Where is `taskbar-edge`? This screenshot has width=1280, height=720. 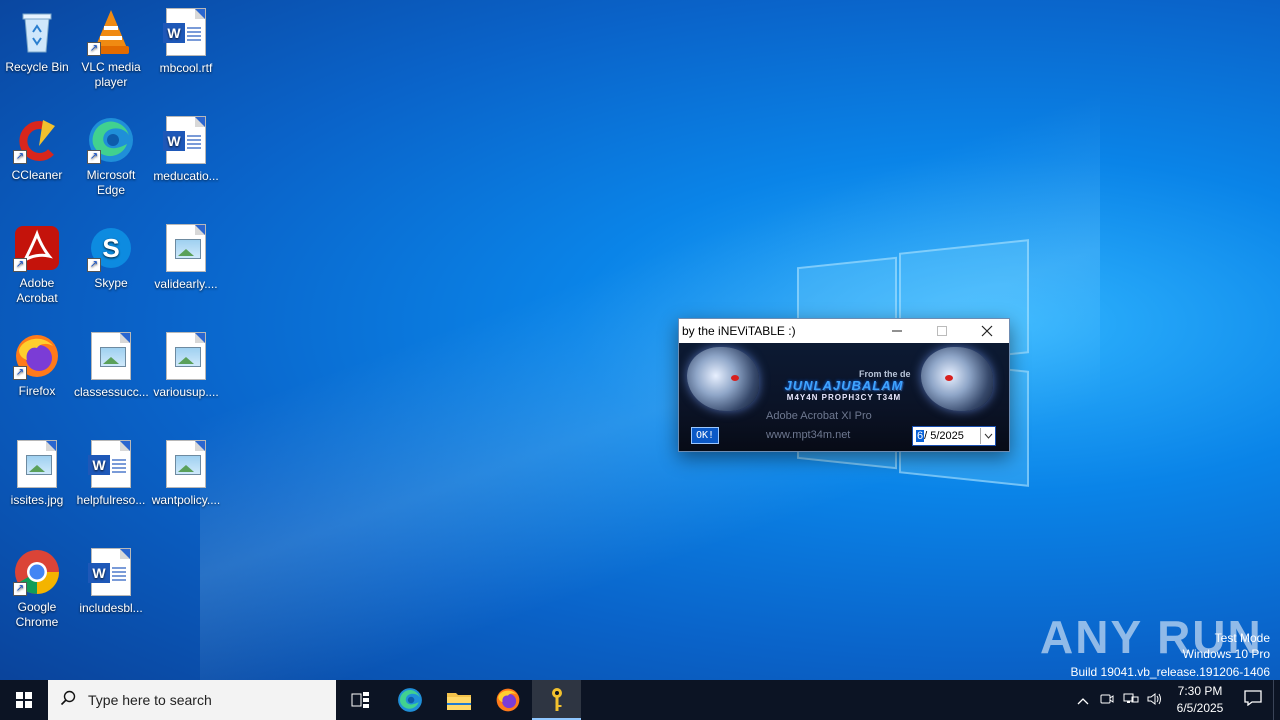 taskbar-edge is located at coordinates (409, 700).